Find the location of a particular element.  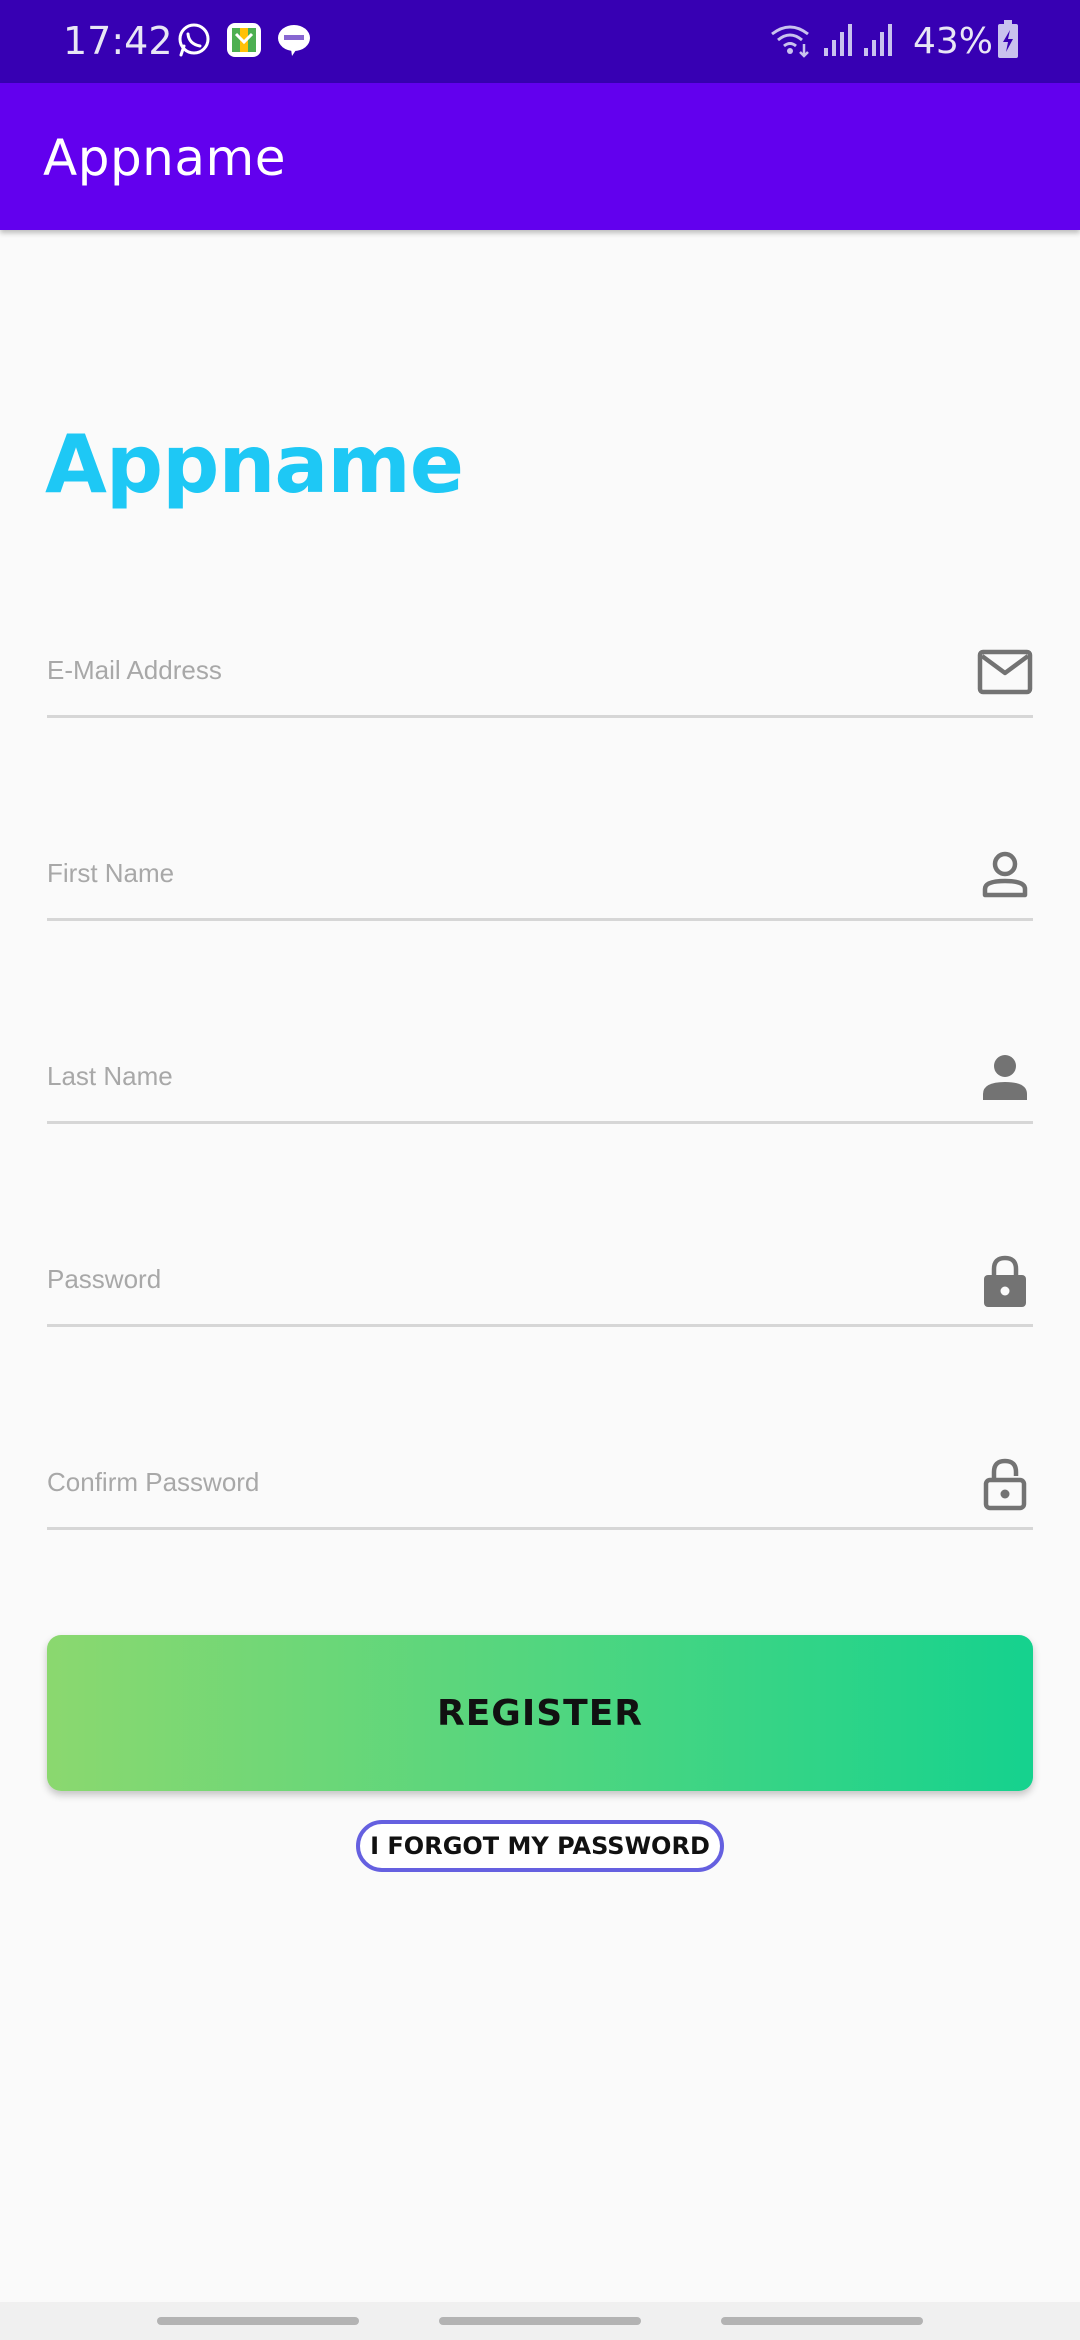

last-name-input is located at coordinates (497, 1076).